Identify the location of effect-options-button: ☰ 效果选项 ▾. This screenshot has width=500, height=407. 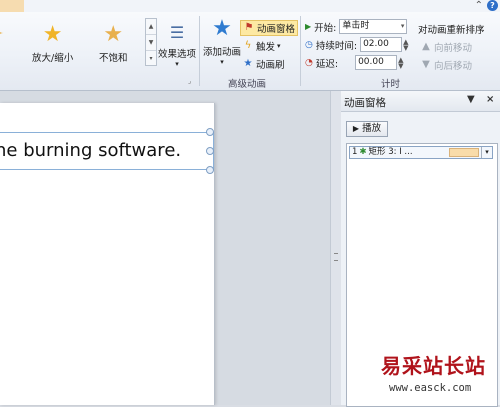
(177, 45).